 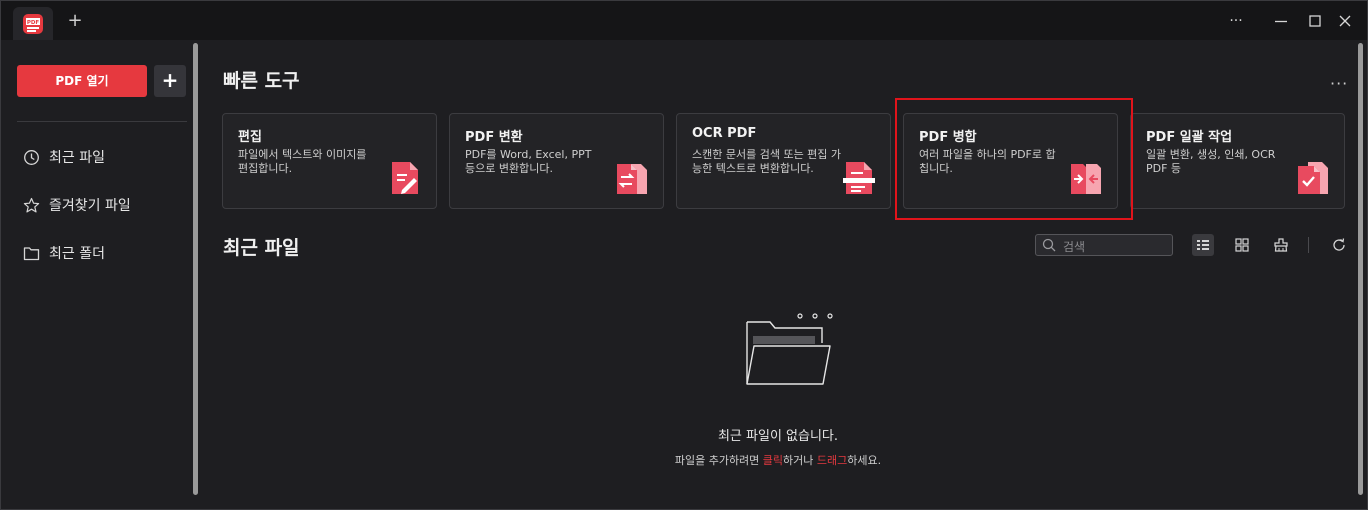 What do you see at coordinates (250, 137) in the screenshot?
I see `tool-card-title: 편집` at bounding box center [250, 137].